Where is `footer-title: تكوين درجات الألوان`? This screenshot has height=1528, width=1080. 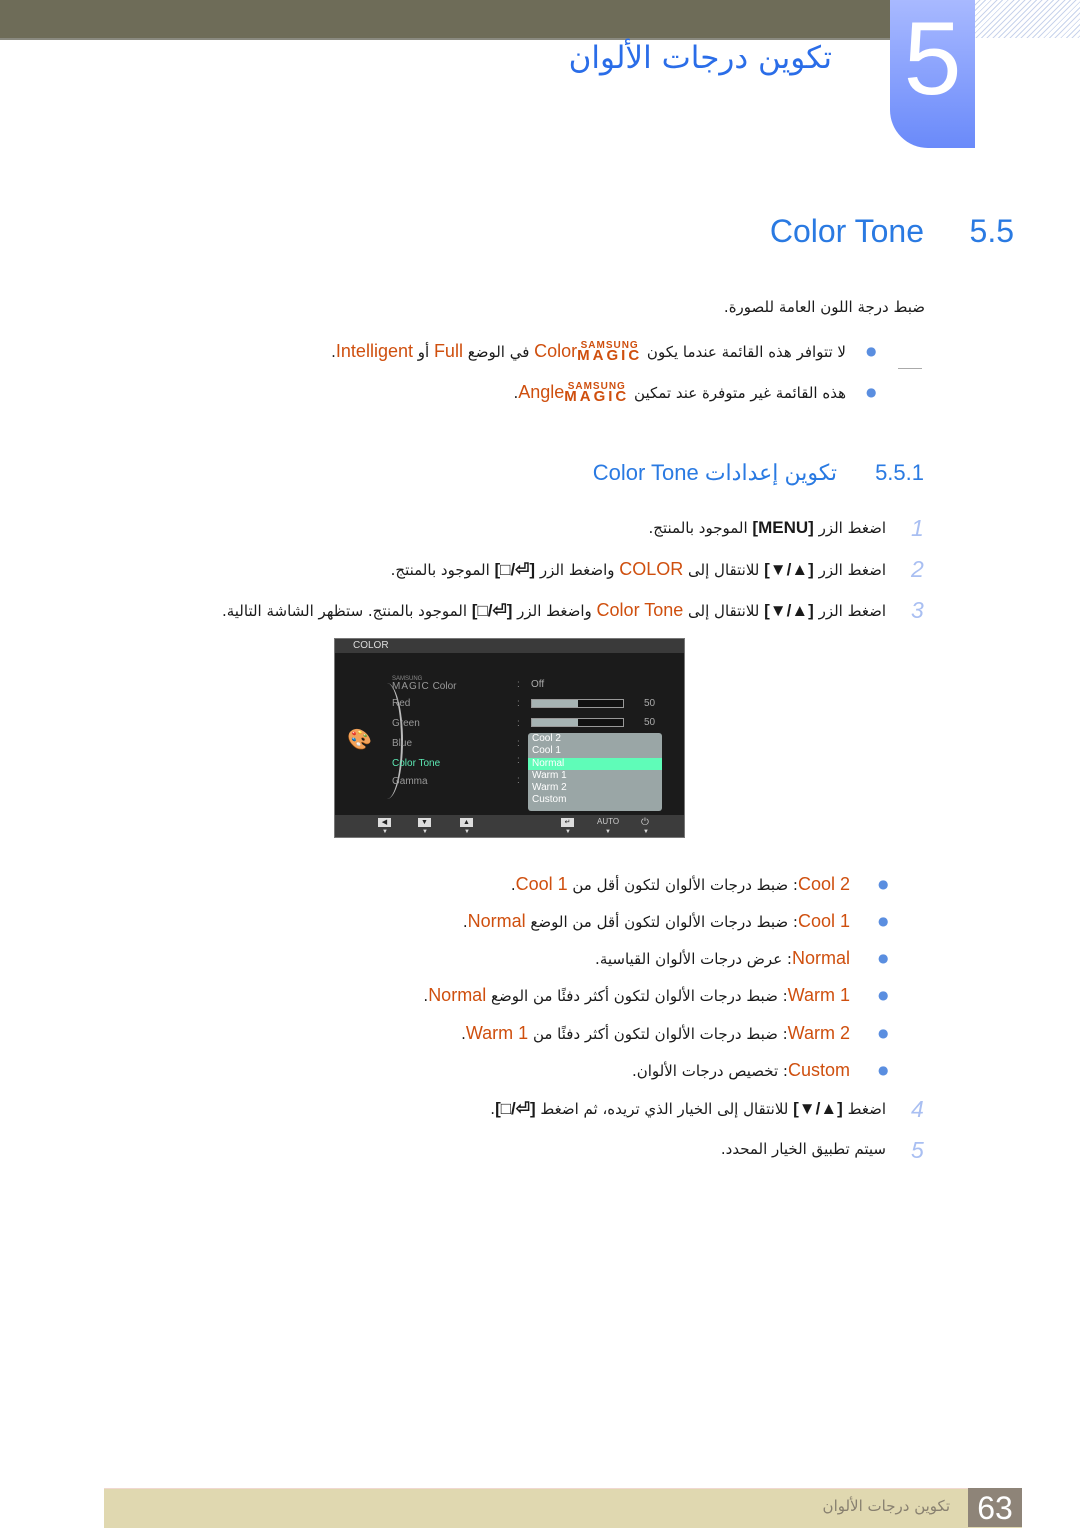
footer-title: تكوين درجات الألوان is located at coordinates (886, 1506).